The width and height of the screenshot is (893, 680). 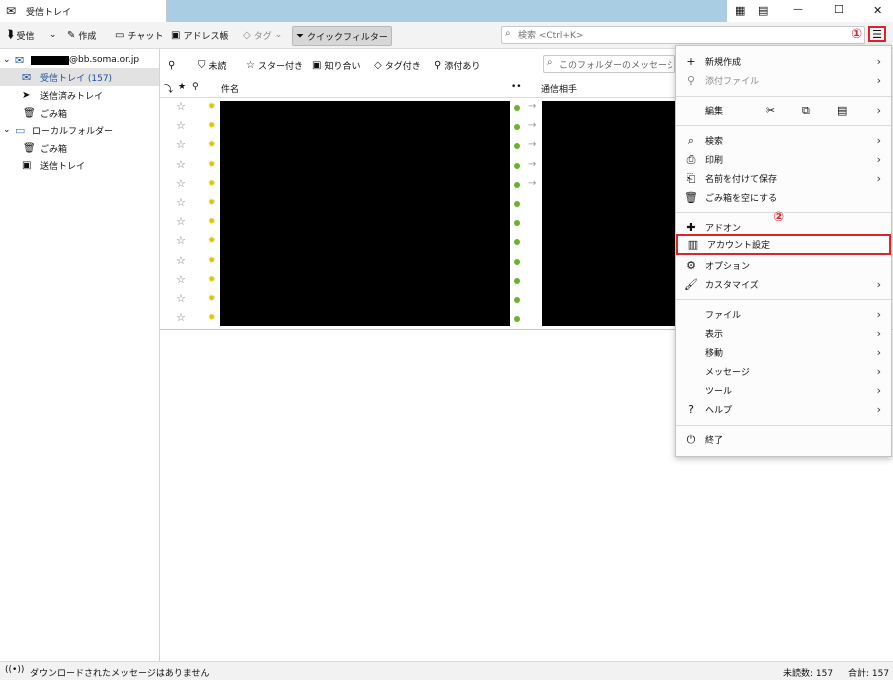 What do you see at coordinates (336, 65) in the screenshot?
I see `filter-contacts: ▣ 知り合い` at bounding box center [336, 65].